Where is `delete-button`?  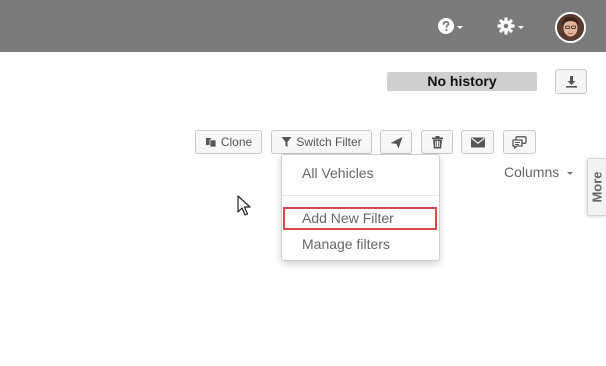
delete-button is located at coordinates (437, 142).